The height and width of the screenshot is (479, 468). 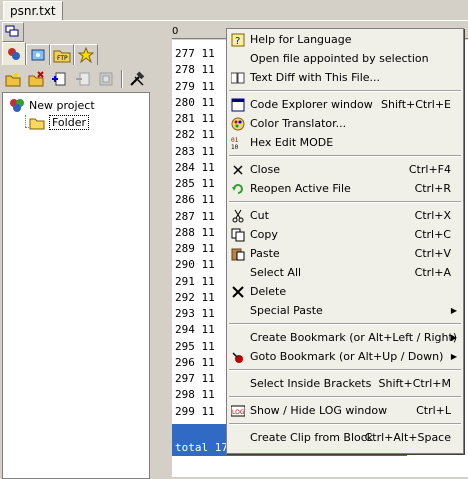 I want to click on hex-icon: 0110, so click(x=235, y=143).